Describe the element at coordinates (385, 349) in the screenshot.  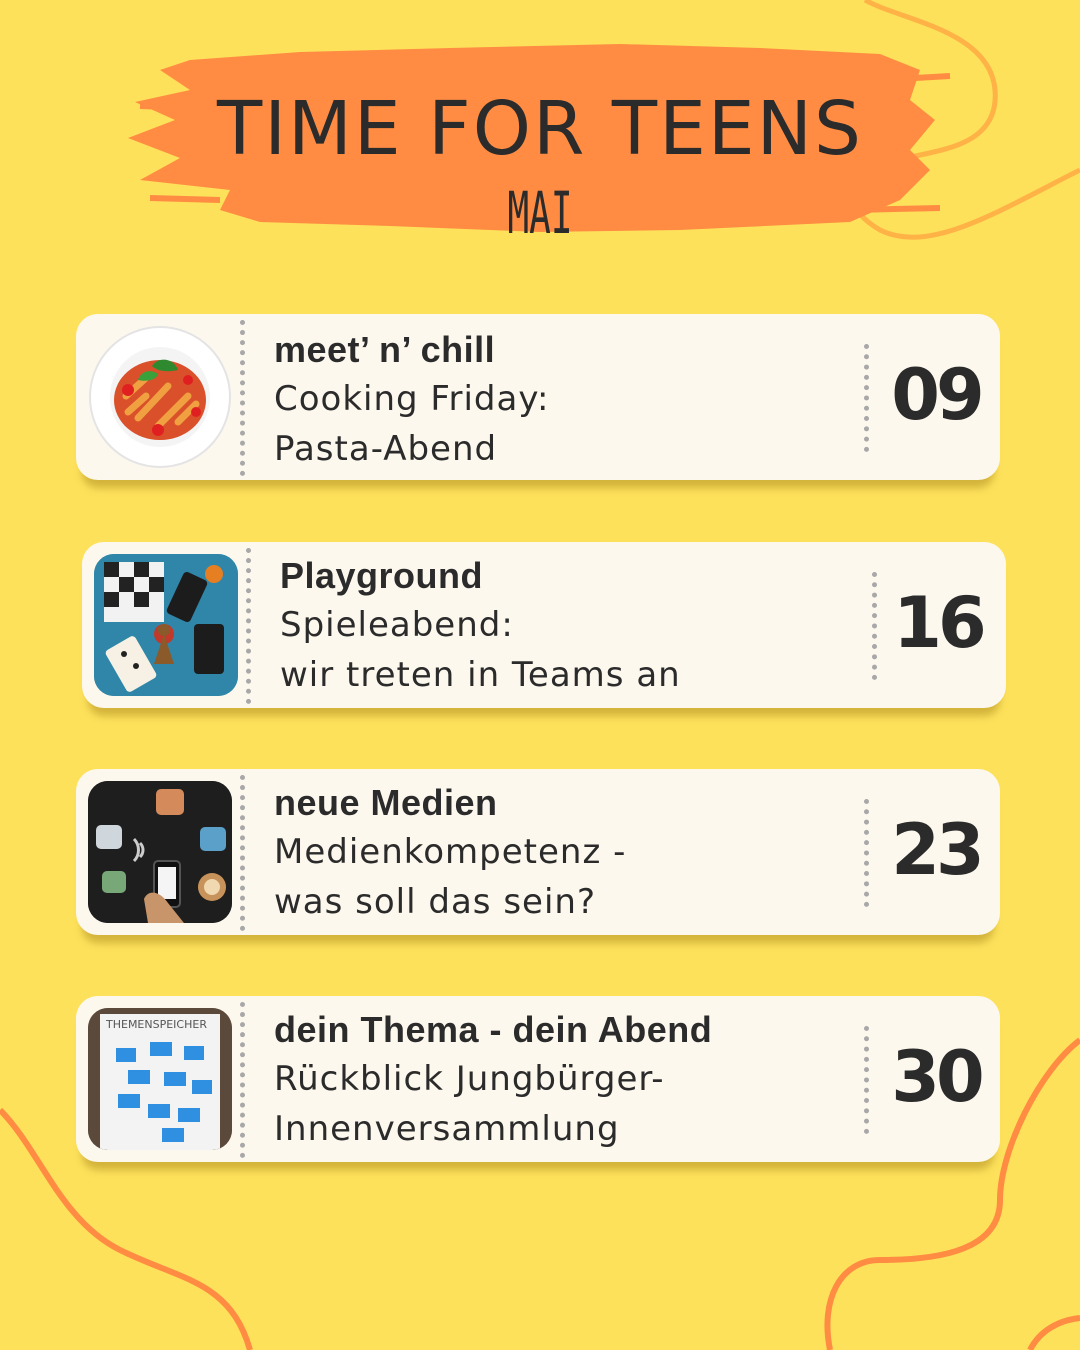
I see `event-category: meet’ n’ chill` at that location.